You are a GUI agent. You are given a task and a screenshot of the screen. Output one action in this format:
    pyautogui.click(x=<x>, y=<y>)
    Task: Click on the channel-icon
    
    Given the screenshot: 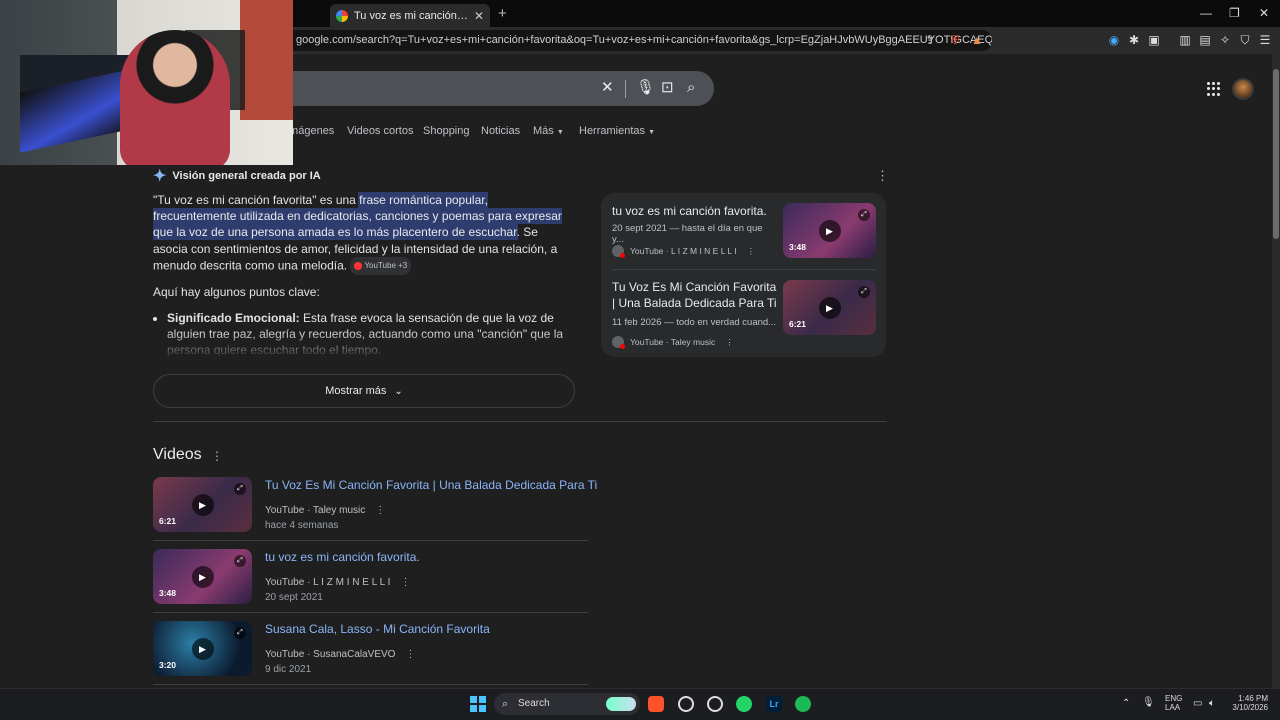 What is the action you would take?
    pyautogui.click(x=618, y=251)
    